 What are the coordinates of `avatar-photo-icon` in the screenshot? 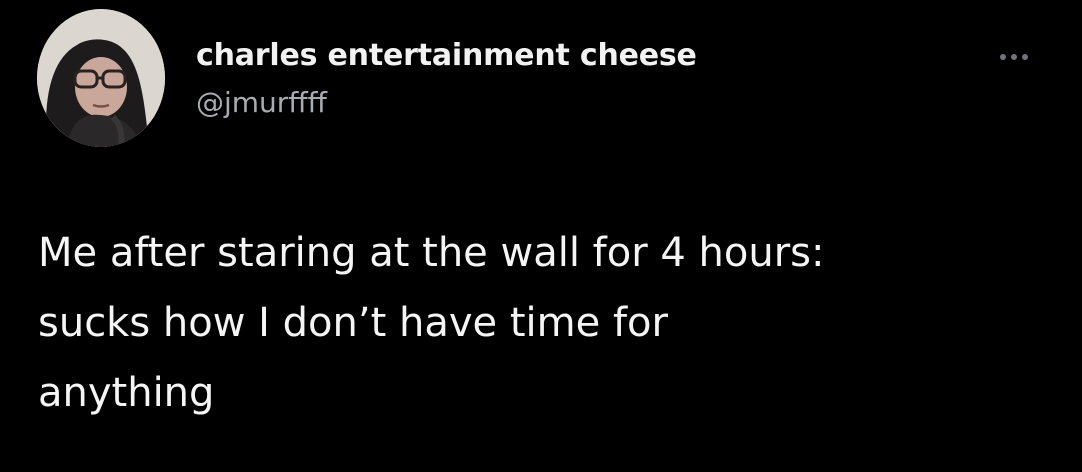 It's located at (101, 78).